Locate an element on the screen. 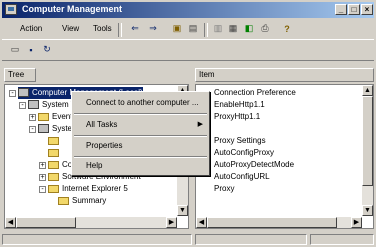 Image resolution: width=376 pixels, height=247 pixels. back-arrow-icon: ⇐ is located at coordinates (135, 28).